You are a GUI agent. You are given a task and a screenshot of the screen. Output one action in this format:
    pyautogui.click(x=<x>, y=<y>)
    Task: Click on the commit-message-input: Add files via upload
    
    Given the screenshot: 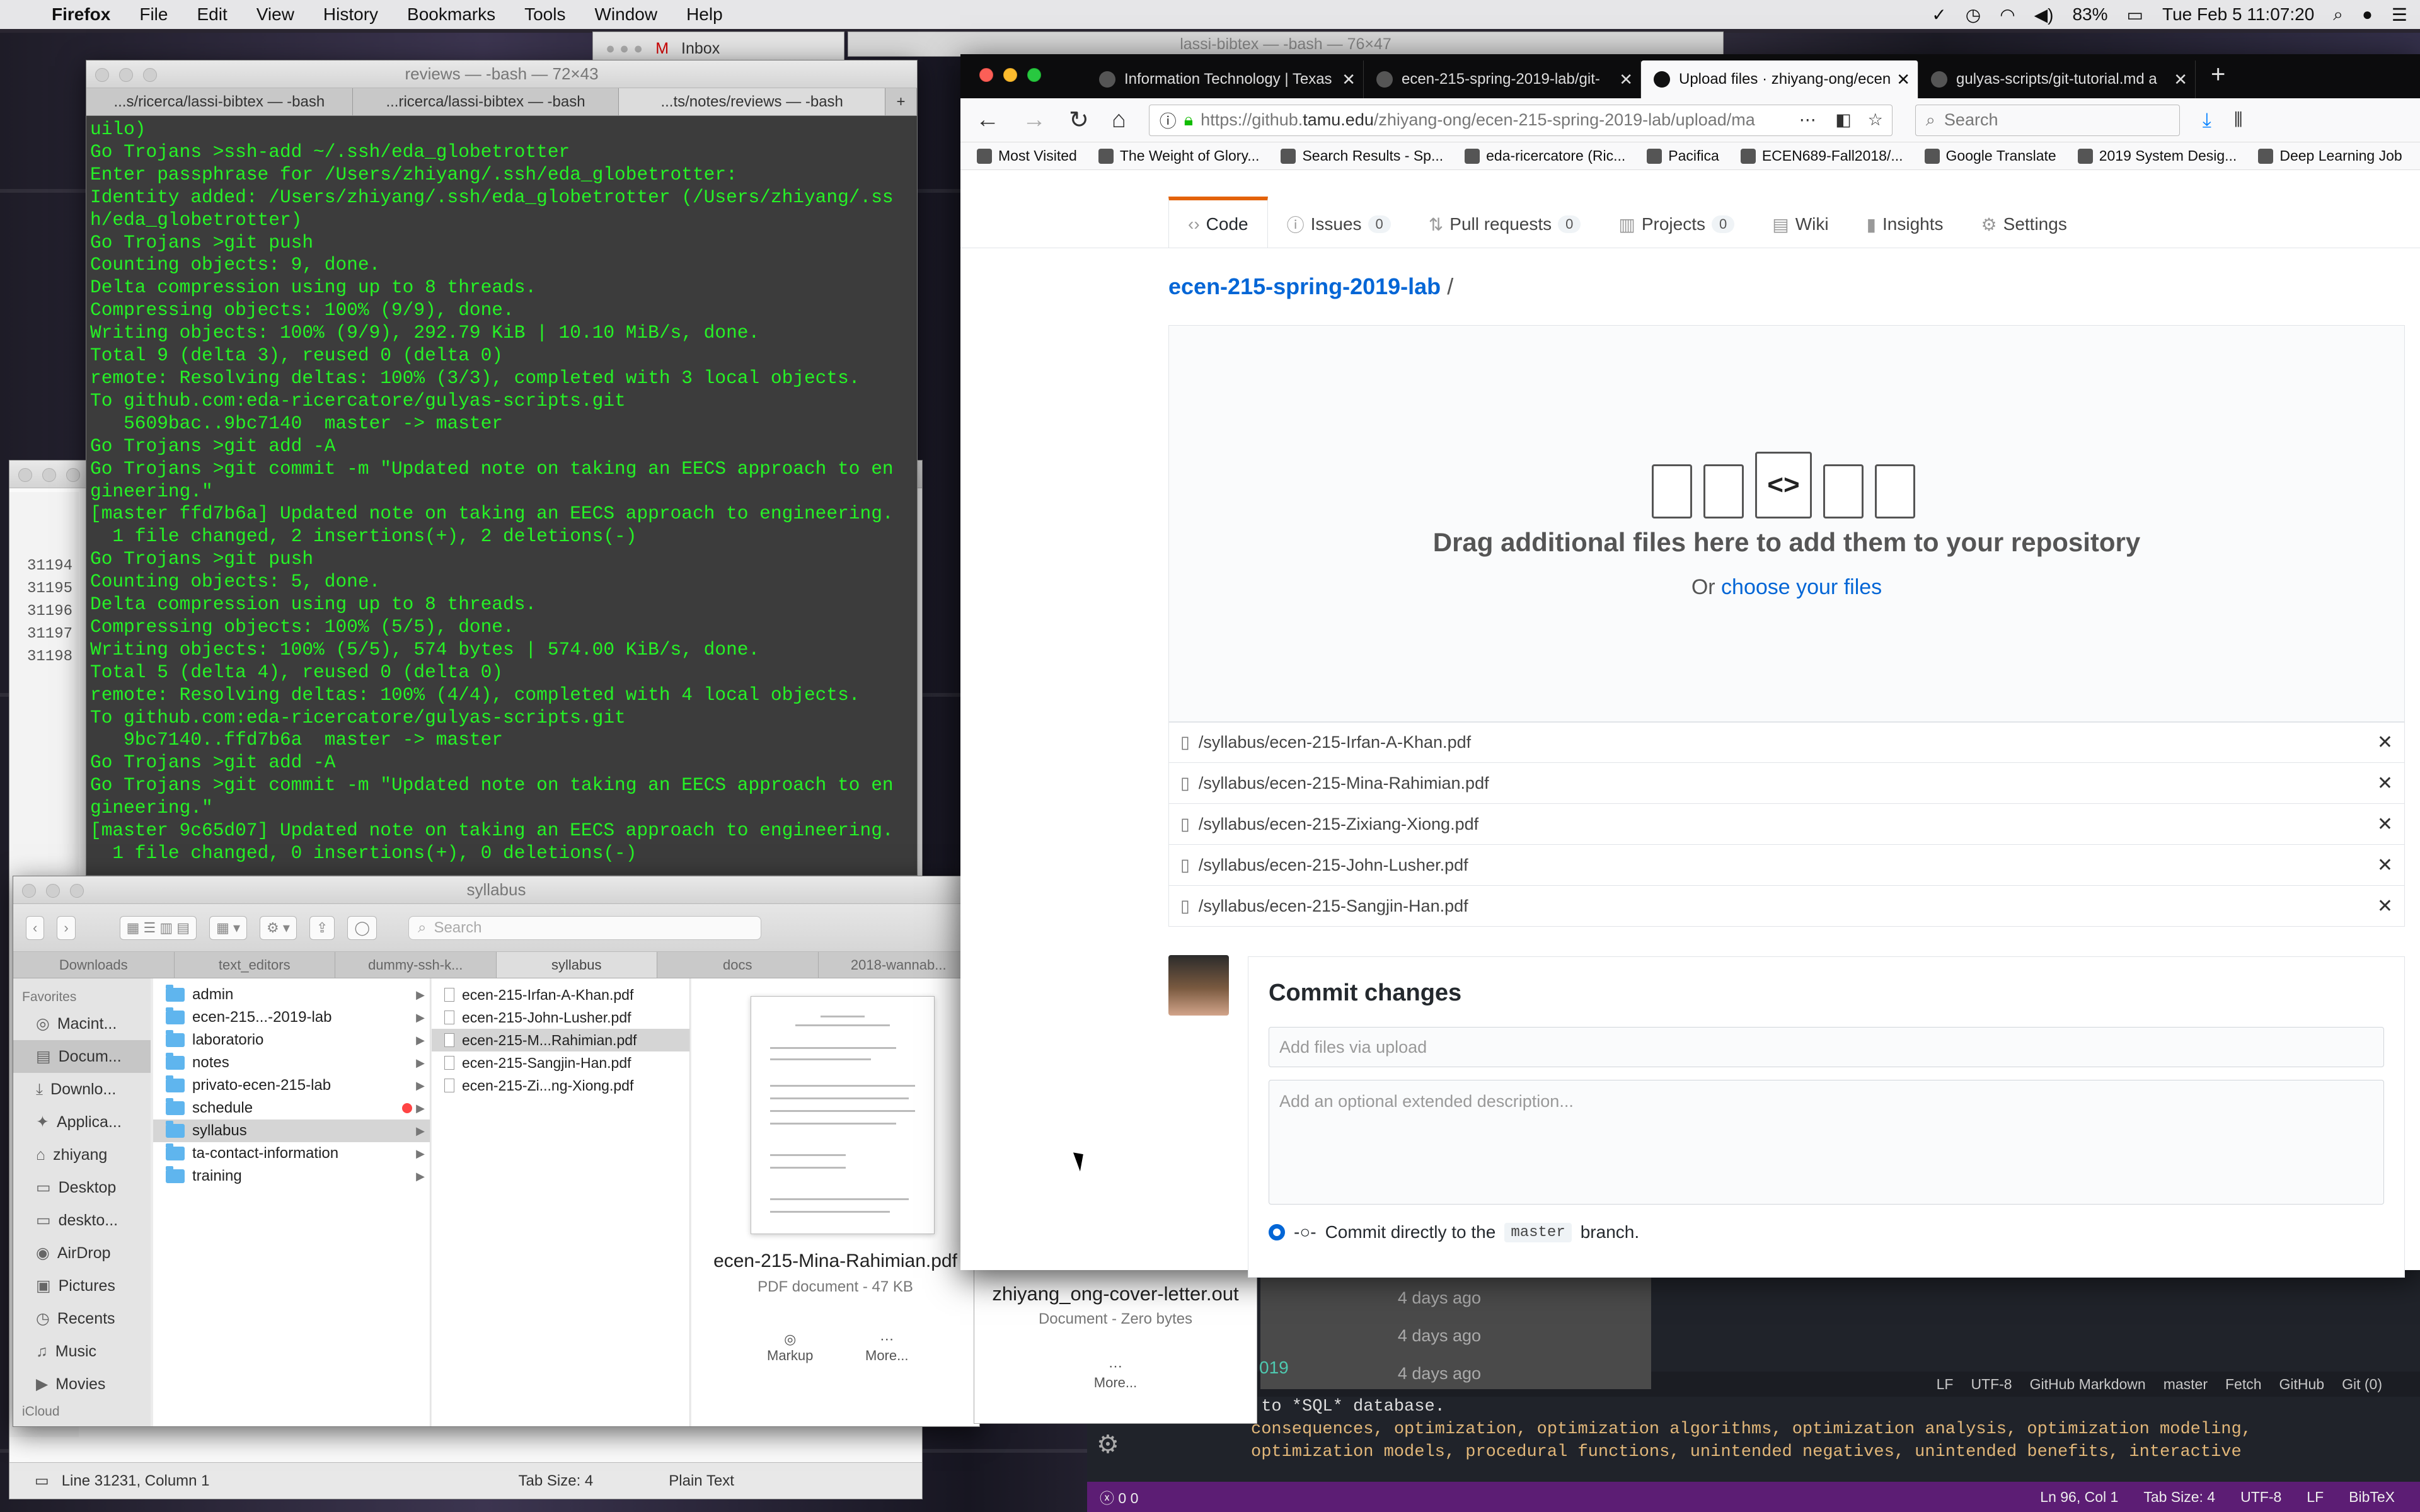 What is the action you would take?
    pyautogui.click(x=1827, y=1047)
    